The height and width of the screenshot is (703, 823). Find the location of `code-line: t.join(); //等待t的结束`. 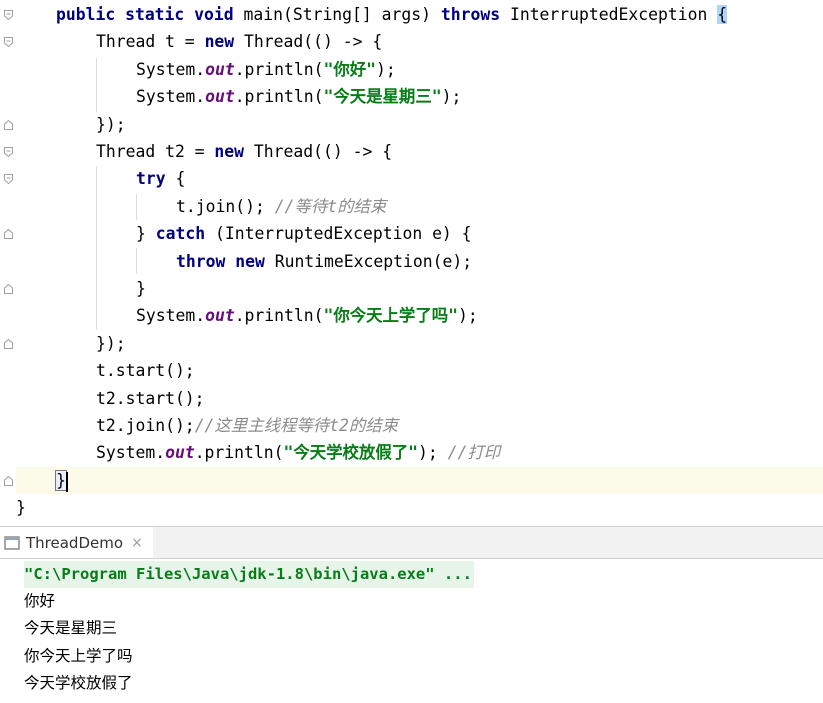

code-line: t.join(); //等待t的结束 is located at coordinates (419, 206).